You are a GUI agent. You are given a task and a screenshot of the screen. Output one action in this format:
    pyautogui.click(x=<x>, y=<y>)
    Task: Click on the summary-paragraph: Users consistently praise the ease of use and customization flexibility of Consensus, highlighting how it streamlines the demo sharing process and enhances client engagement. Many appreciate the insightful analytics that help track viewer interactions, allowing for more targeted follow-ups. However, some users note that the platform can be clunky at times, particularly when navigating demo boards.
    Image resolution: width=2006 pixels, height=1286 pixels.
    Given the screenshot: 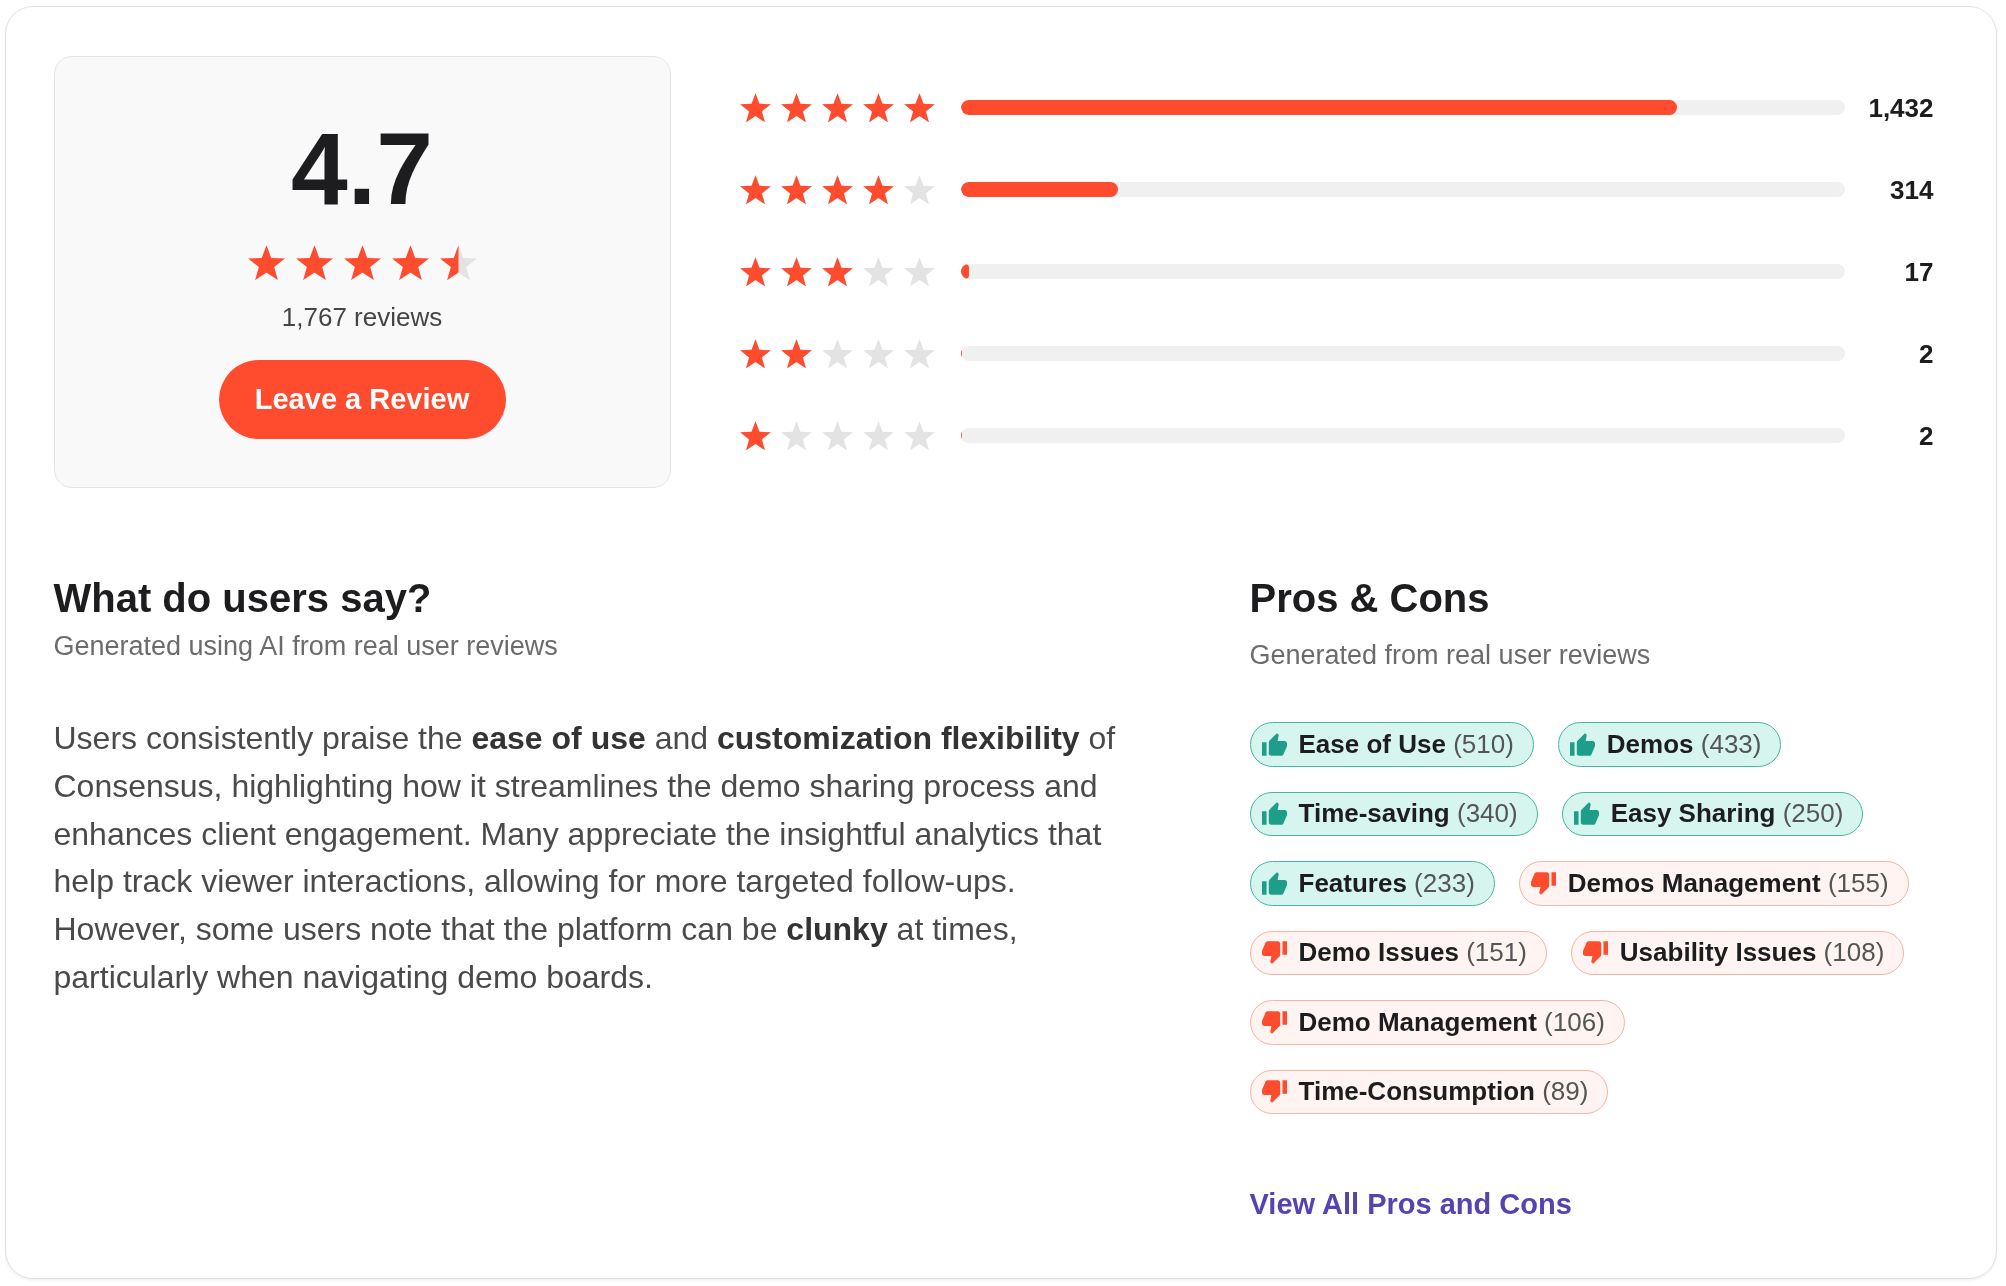 What is the action you would take?
    pyautogui.click(x=585, y=858)
    